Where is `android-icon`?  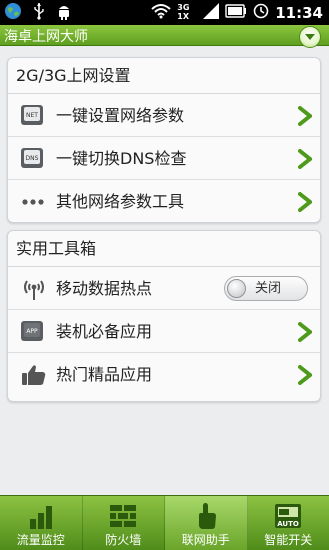 android-icon is located at coordinates (64, 13).